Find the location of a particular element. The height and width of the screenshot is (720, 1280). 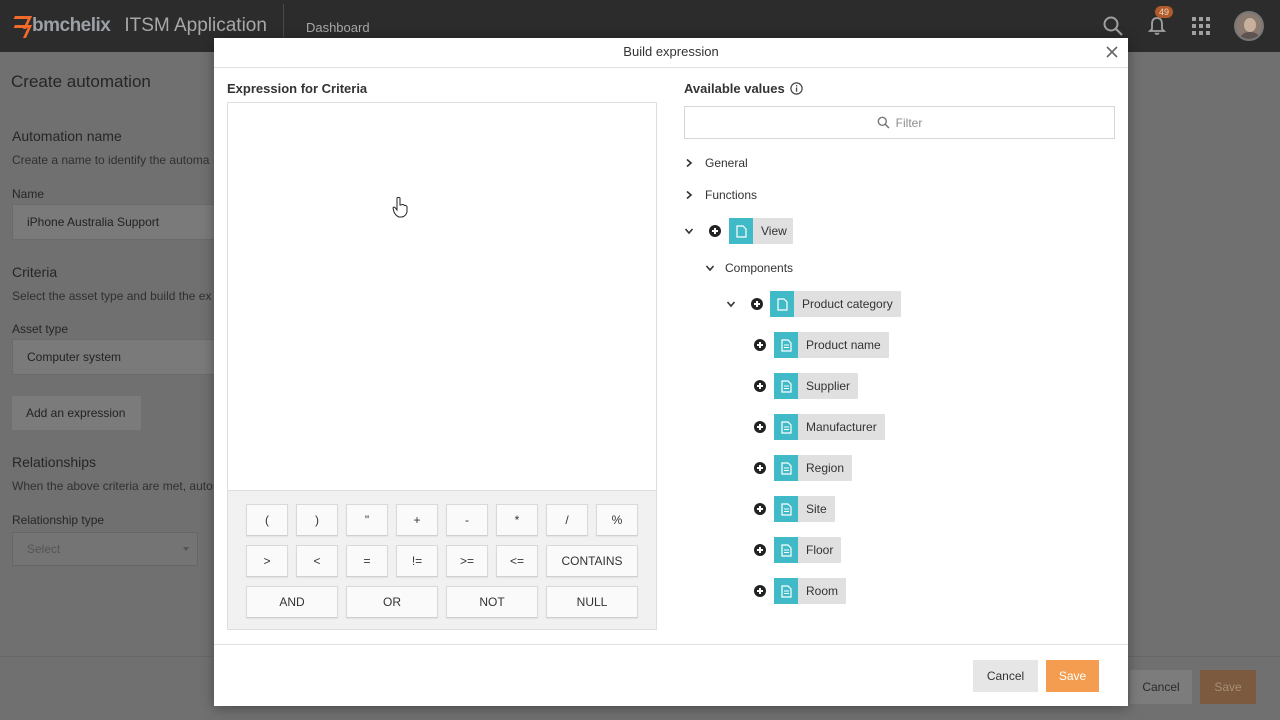

tree-field-site: Site is located at coordinates (794, 509).